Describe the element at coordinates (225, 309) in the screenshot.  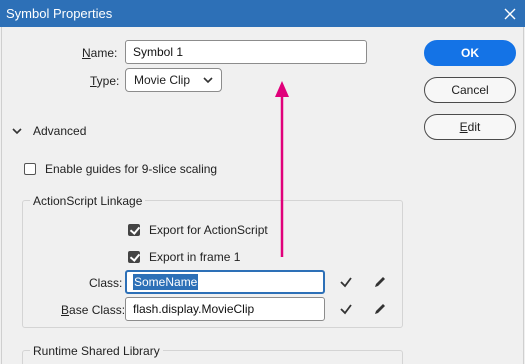
I see `base-class-input: flash.display.MovieClip` at that location.